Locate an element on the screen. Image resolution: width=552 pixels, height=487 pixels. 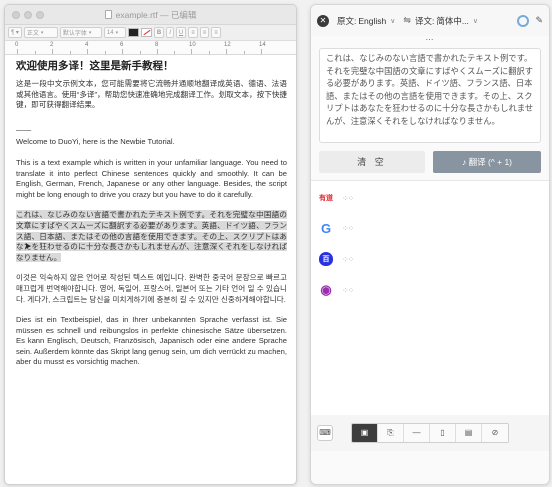
drag-handle: ⋯ is located at coordinates (430, 42).